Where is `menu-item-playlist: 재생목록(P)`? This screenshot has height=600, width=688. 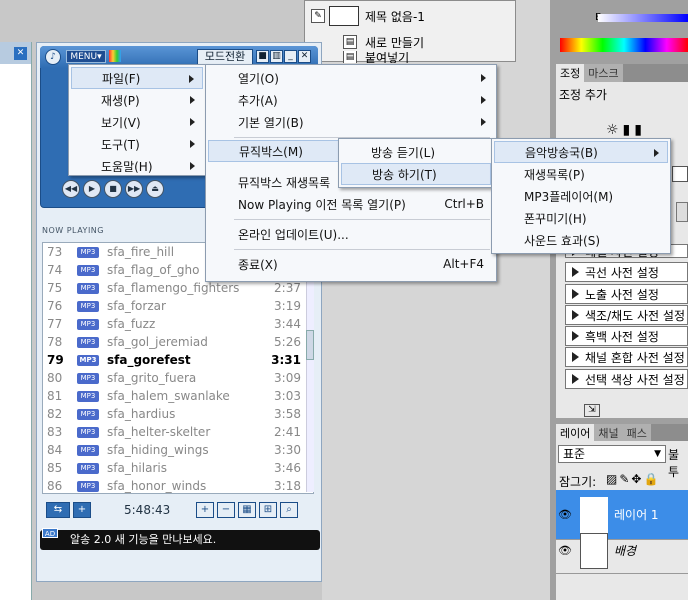 menu-item-playlist: 재생목록(P) is located at coordinates (581, 174).